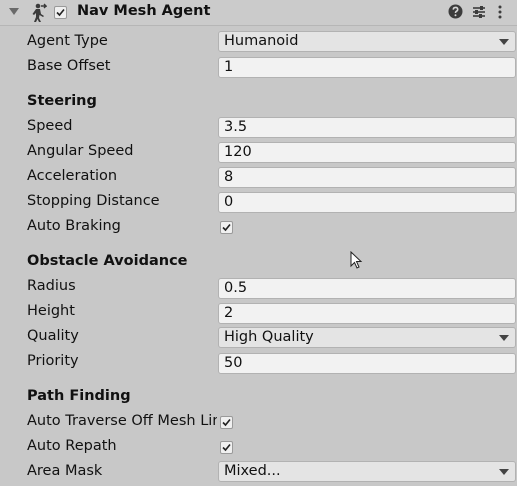 This screenshot has width=517, height=486. I want to click on auto-repath-label: Auto Repath, so click(72, 446).